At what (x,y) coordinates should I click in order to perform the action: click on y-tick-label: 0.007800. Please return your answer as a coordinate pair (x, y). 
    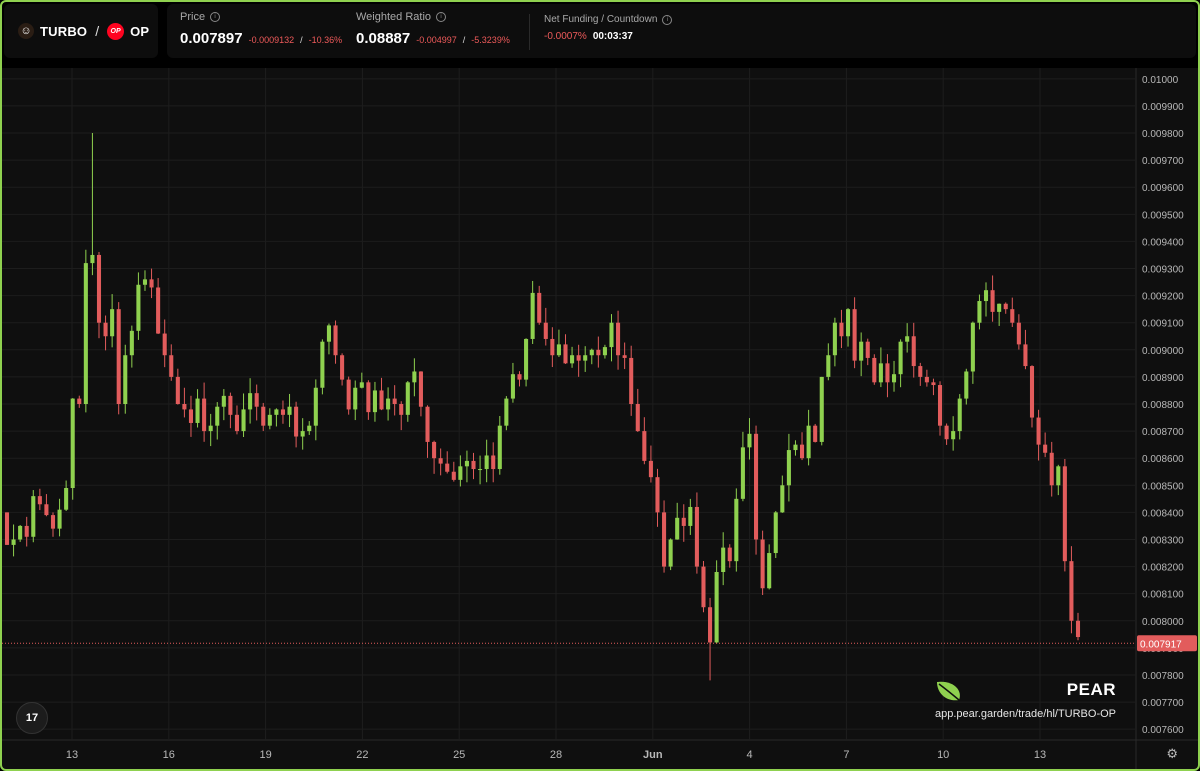
    Looking at the image, I should click on (1163, 676).